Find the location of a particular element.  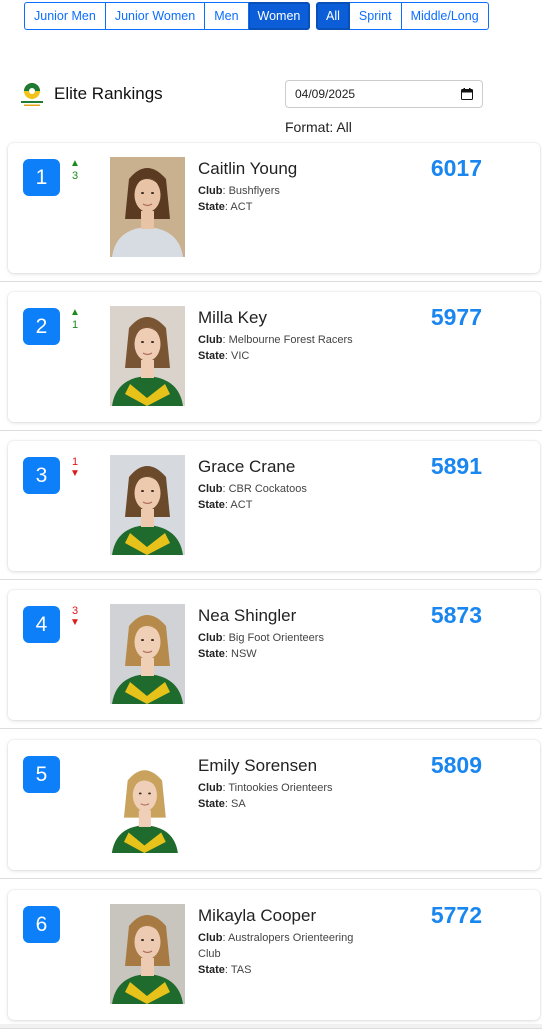

ranking-points: 5873 is located at coordinates (456, 615).